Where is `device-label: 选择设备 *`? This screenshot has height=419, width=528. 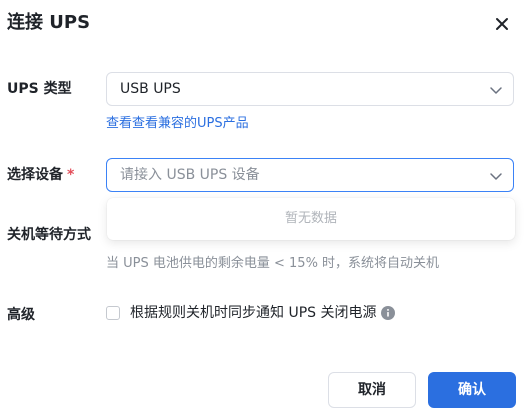
device-label: 选择设备 * is located at coordinates (40, 175).